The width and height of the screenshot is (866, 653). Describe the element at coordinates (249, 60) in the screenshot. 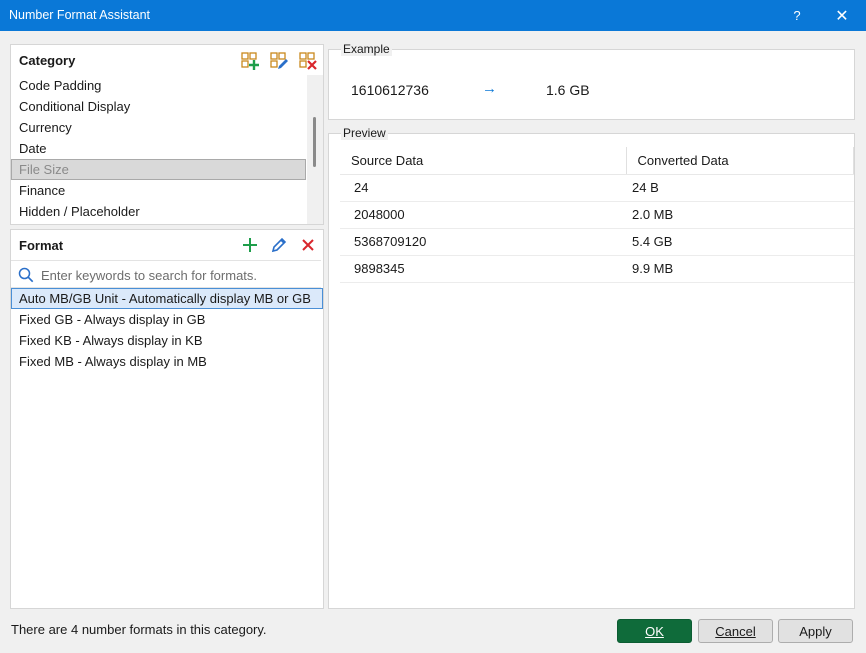

I see `add-category-icon` at that location.